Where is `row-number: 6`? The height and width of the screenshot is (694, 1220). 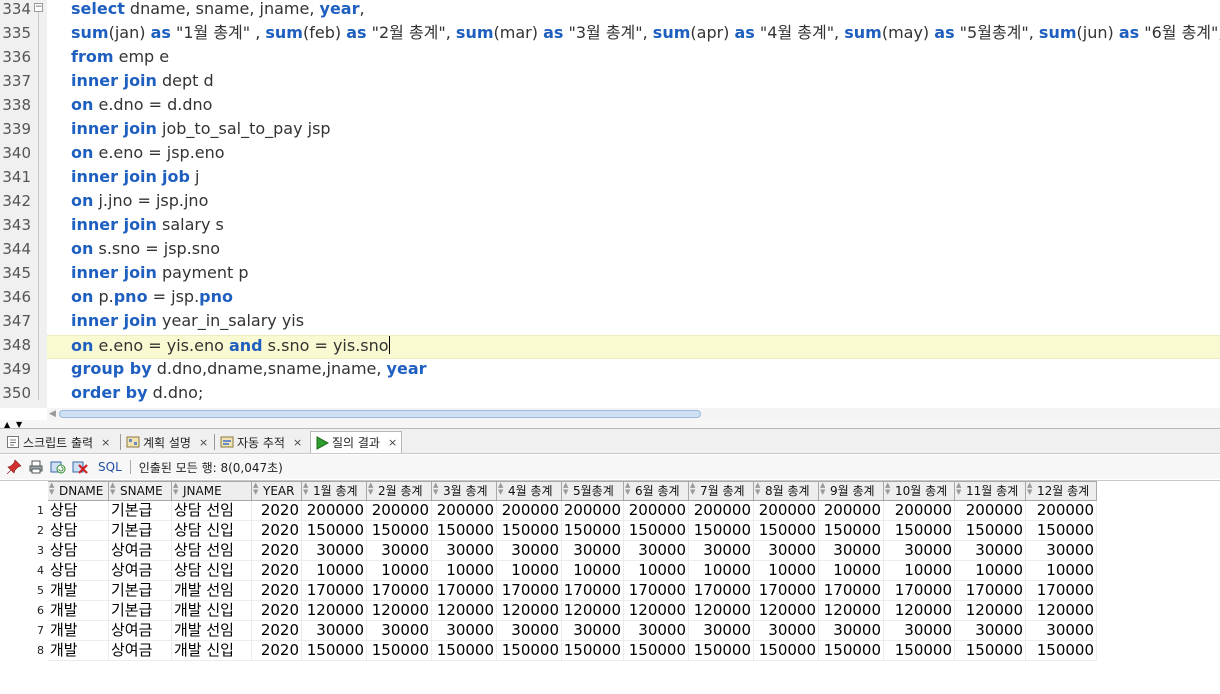 row-number: 6 is located at coordinates (23, 611).